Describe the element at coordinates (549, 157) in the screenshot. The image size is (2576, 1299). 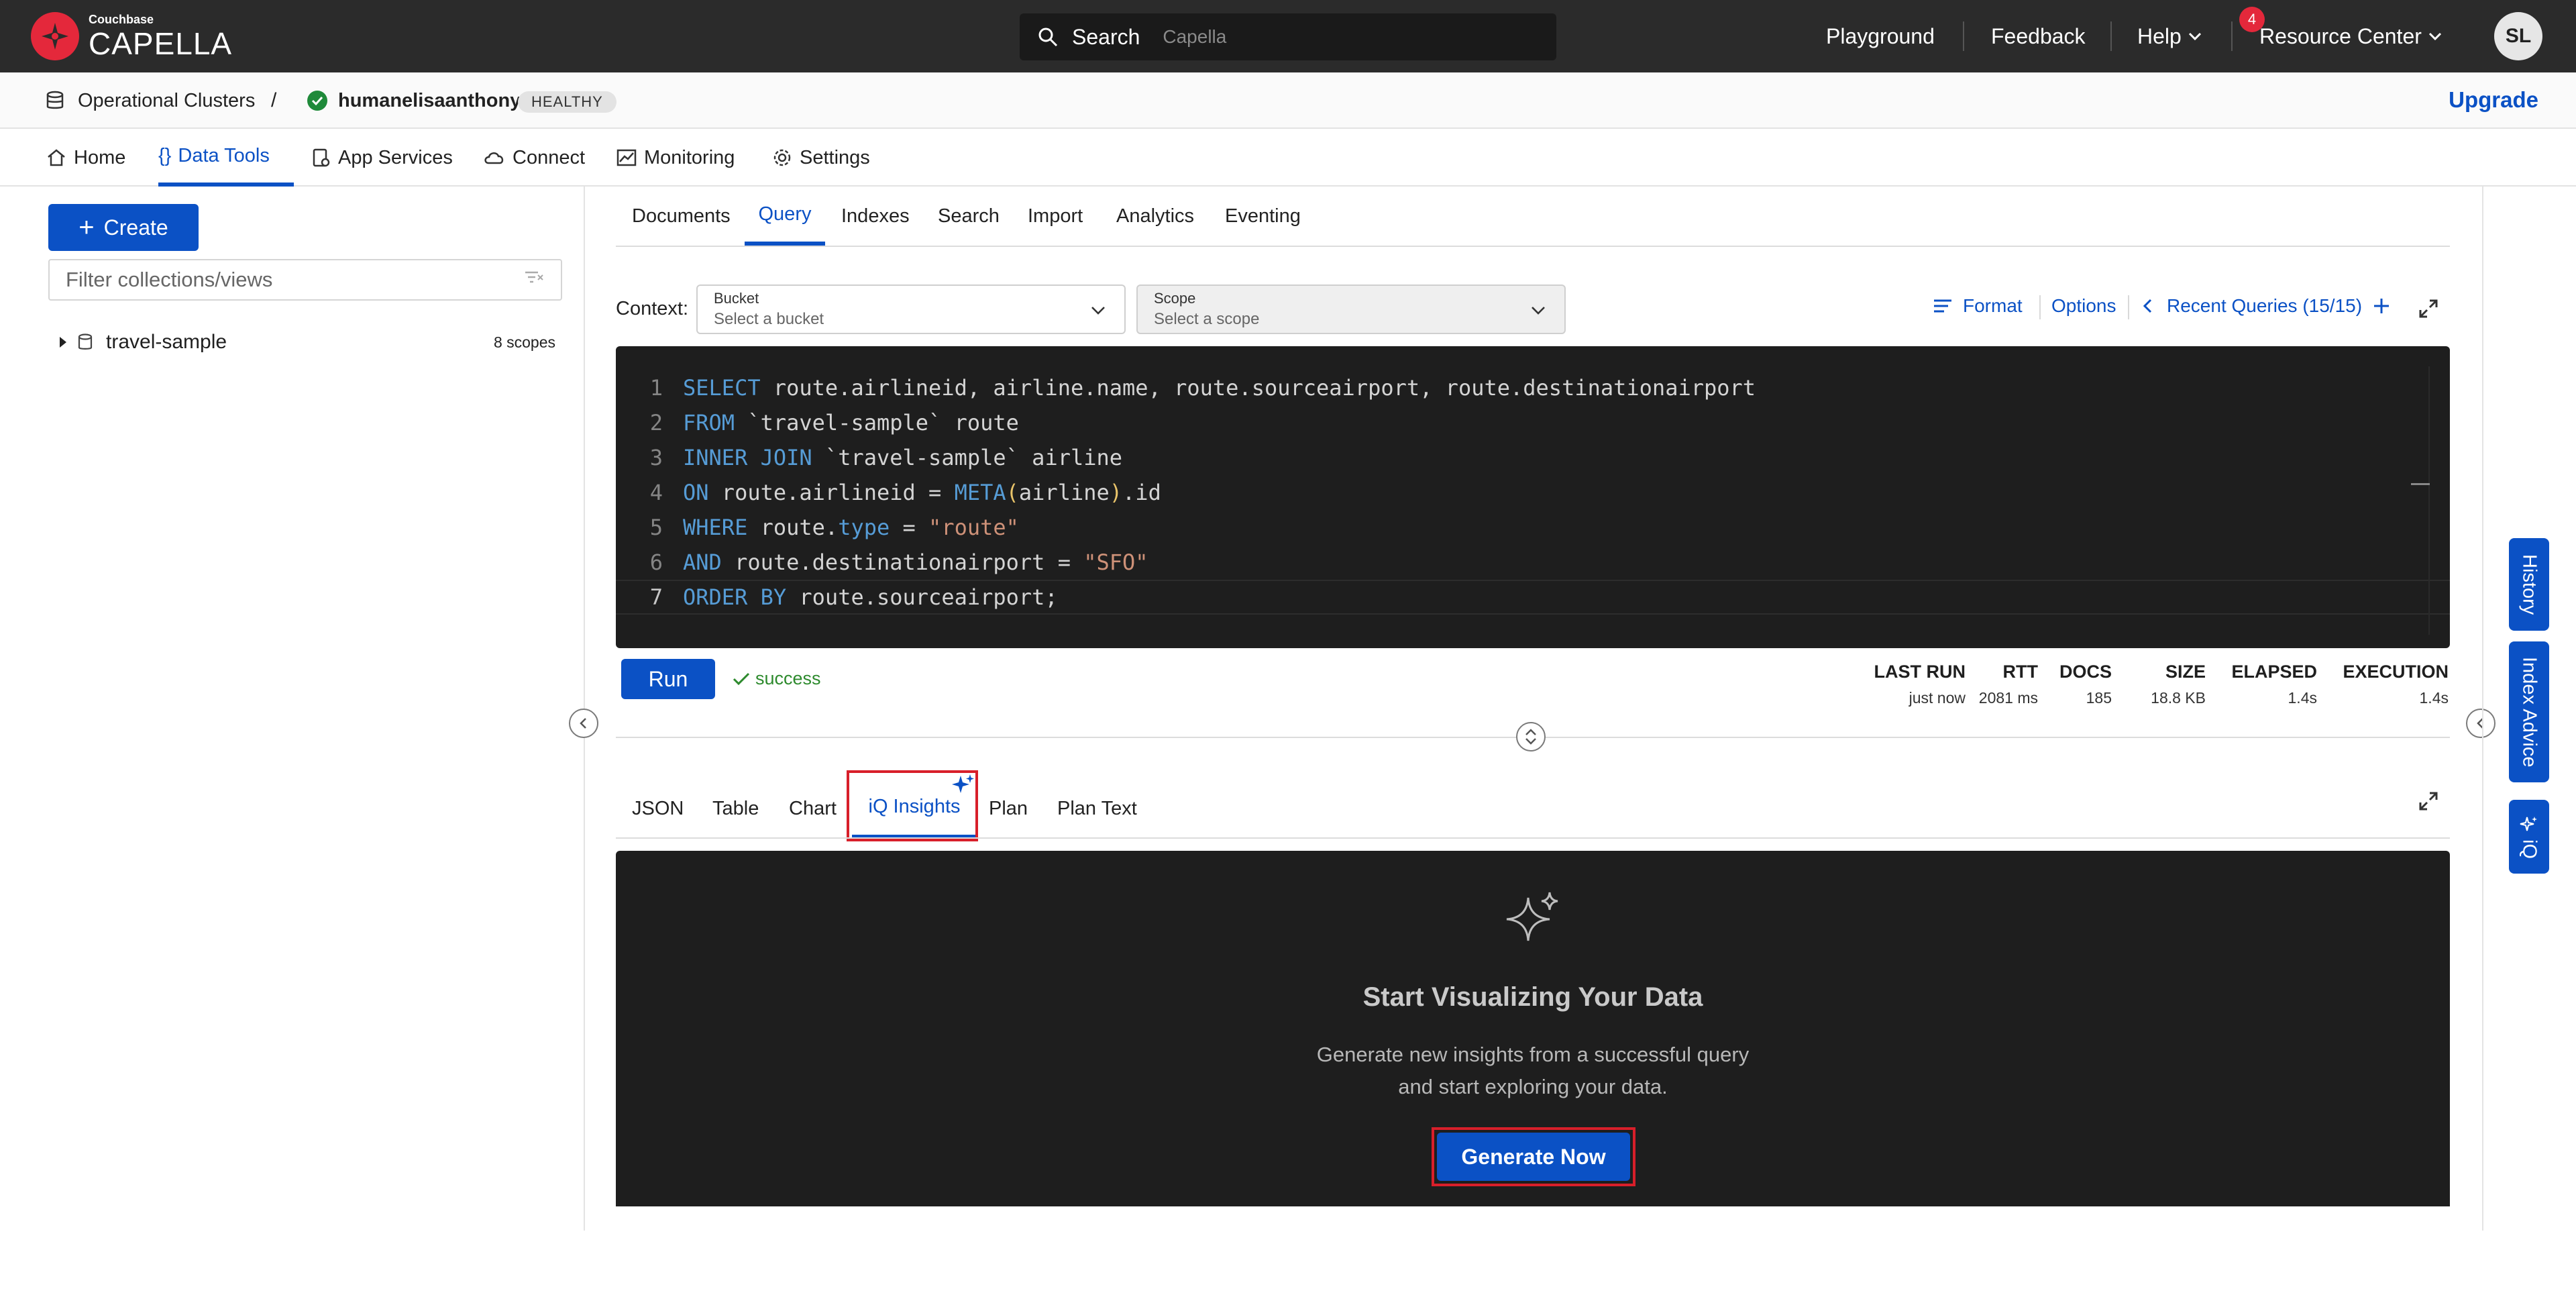
I see `tab-connect-label: Connect` at that location.